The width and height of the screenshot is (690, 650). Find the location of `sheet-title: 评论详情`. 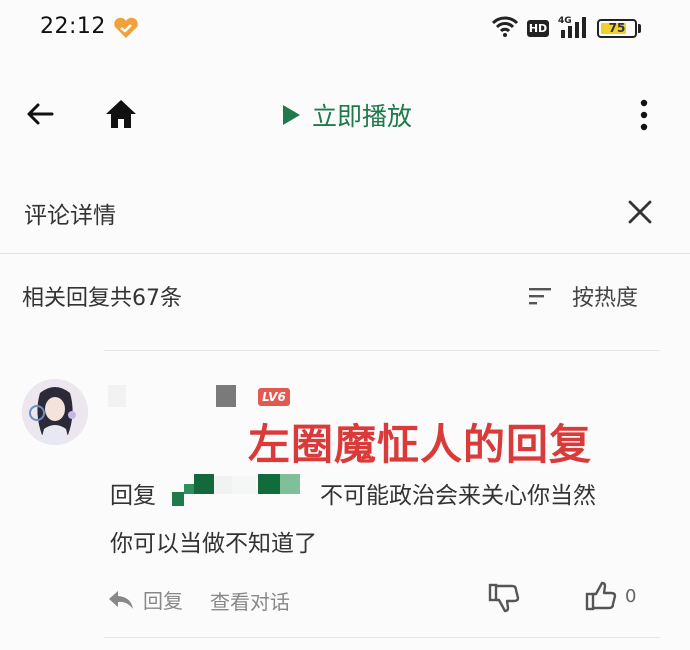

sheet-title: 评论详情 is located at coordinates (70, 216).